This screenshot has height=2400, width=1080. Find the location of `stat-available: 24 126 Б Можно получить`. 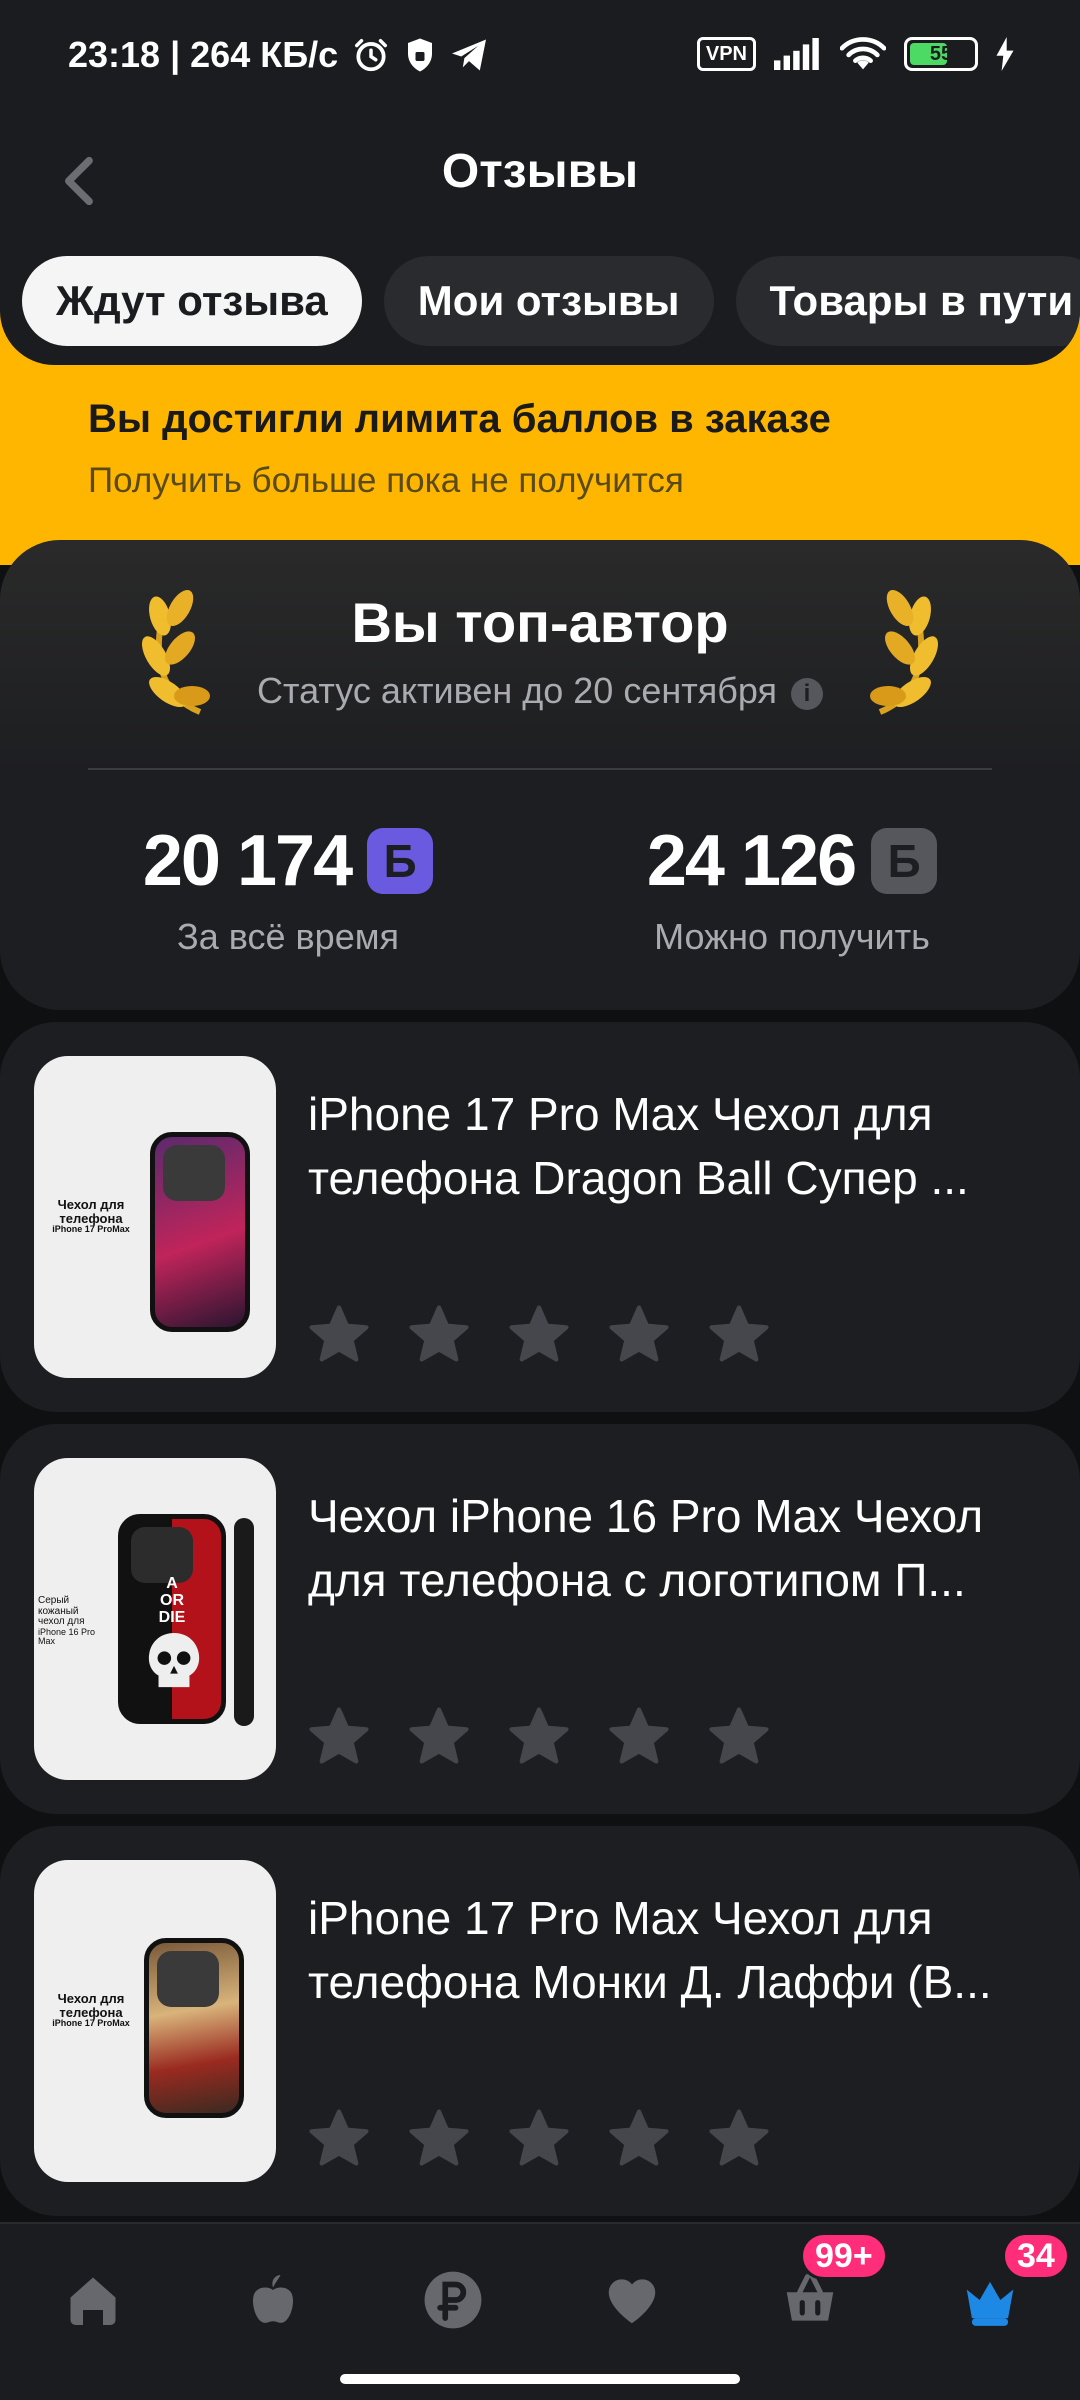

stat-available: 24 126 Б Можно получить is located at coordinates (792, 889).